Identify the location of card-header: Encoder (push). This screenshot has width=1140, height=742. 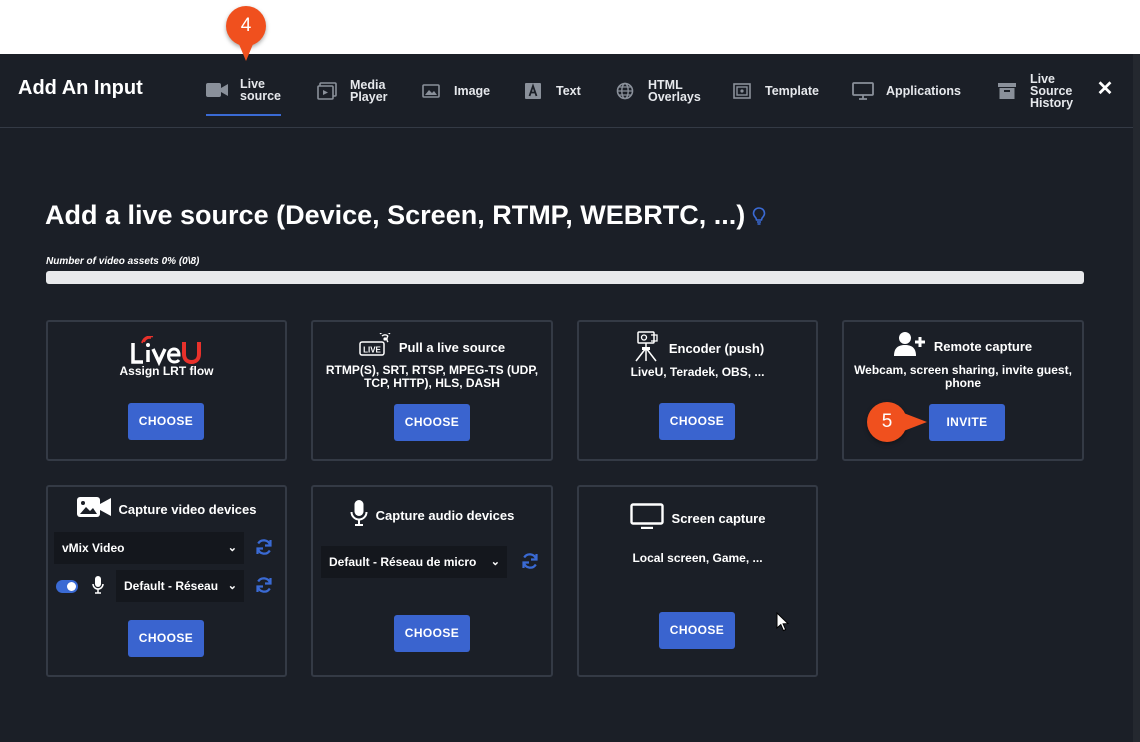
(697, 348).